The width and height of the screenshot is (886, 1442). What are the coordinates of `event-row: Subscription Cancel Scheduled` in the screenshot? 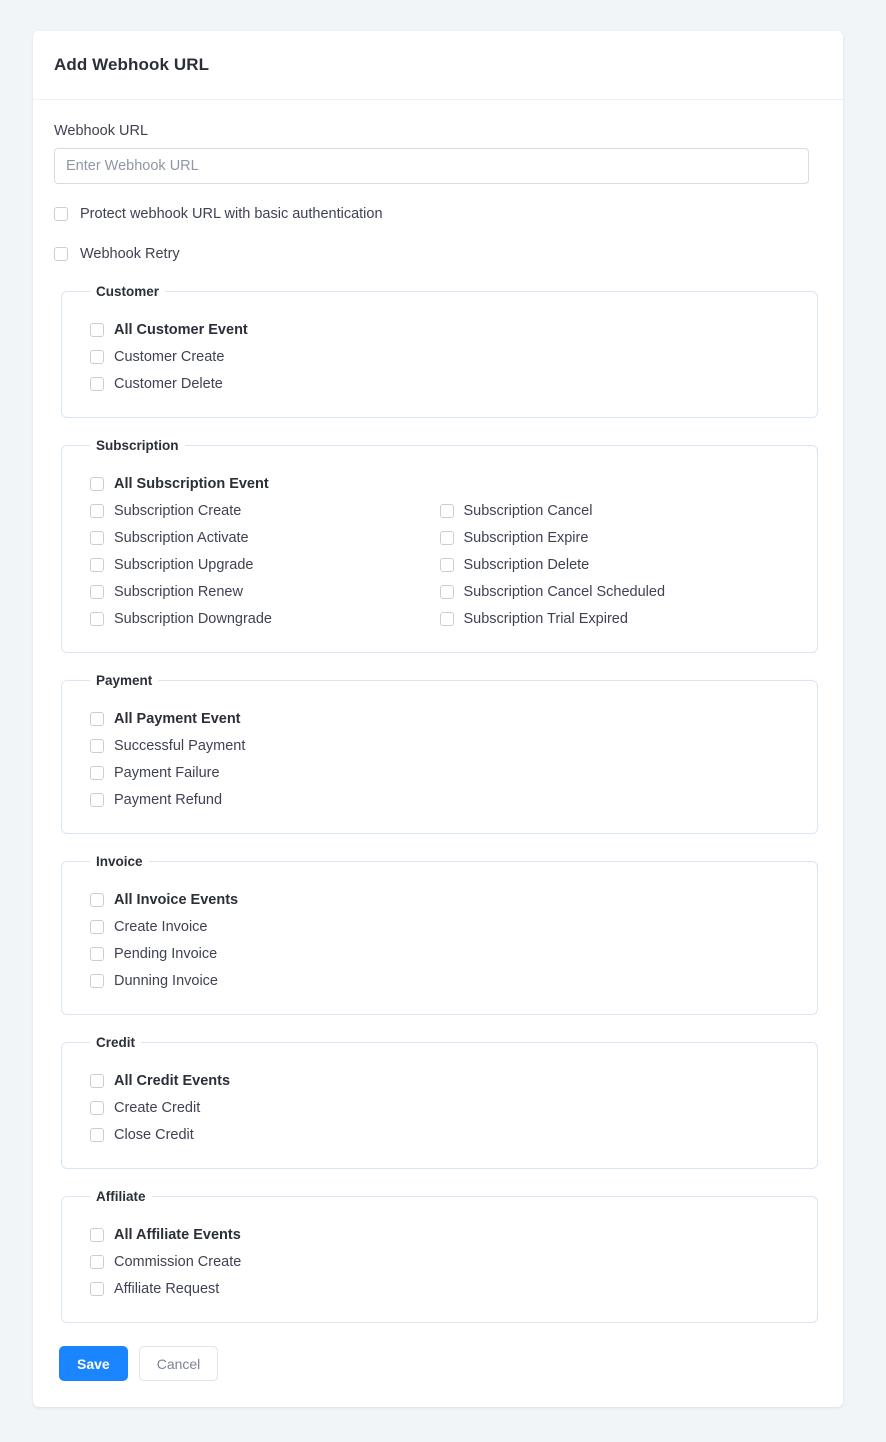 It's located at (621, 591).